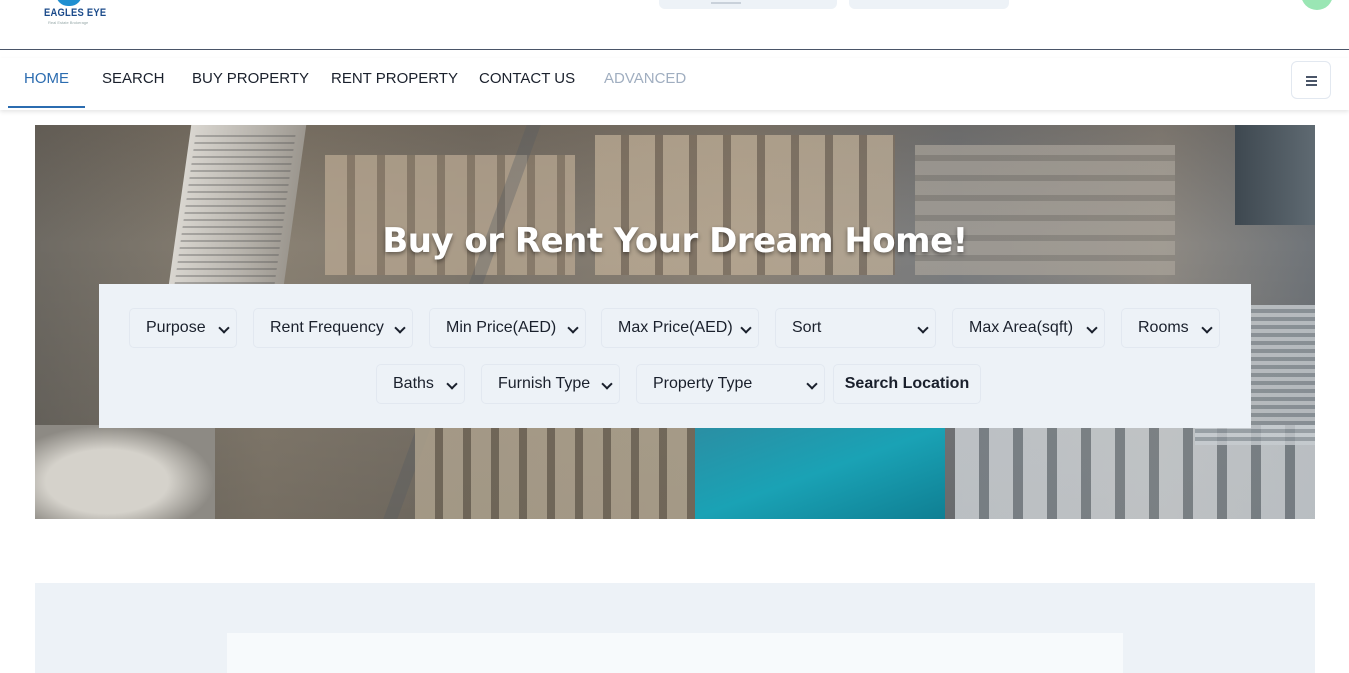 The image size is (1349, 673). I want to click on max-price-select-label: Max Price(AED), so click(675, 327).